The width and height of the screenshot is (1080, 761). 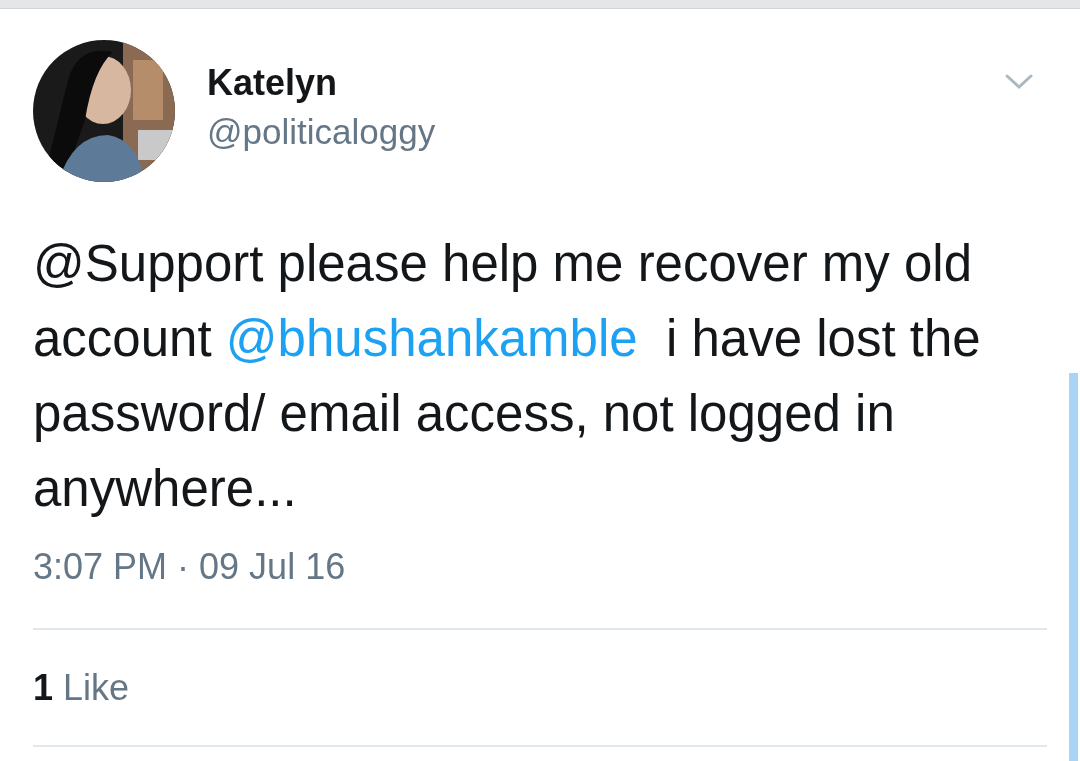 What do you see at coordinates (321, 132) in the screenshot?
I see `author-handle: @politicaloggy` at bounding box center [321, 132].